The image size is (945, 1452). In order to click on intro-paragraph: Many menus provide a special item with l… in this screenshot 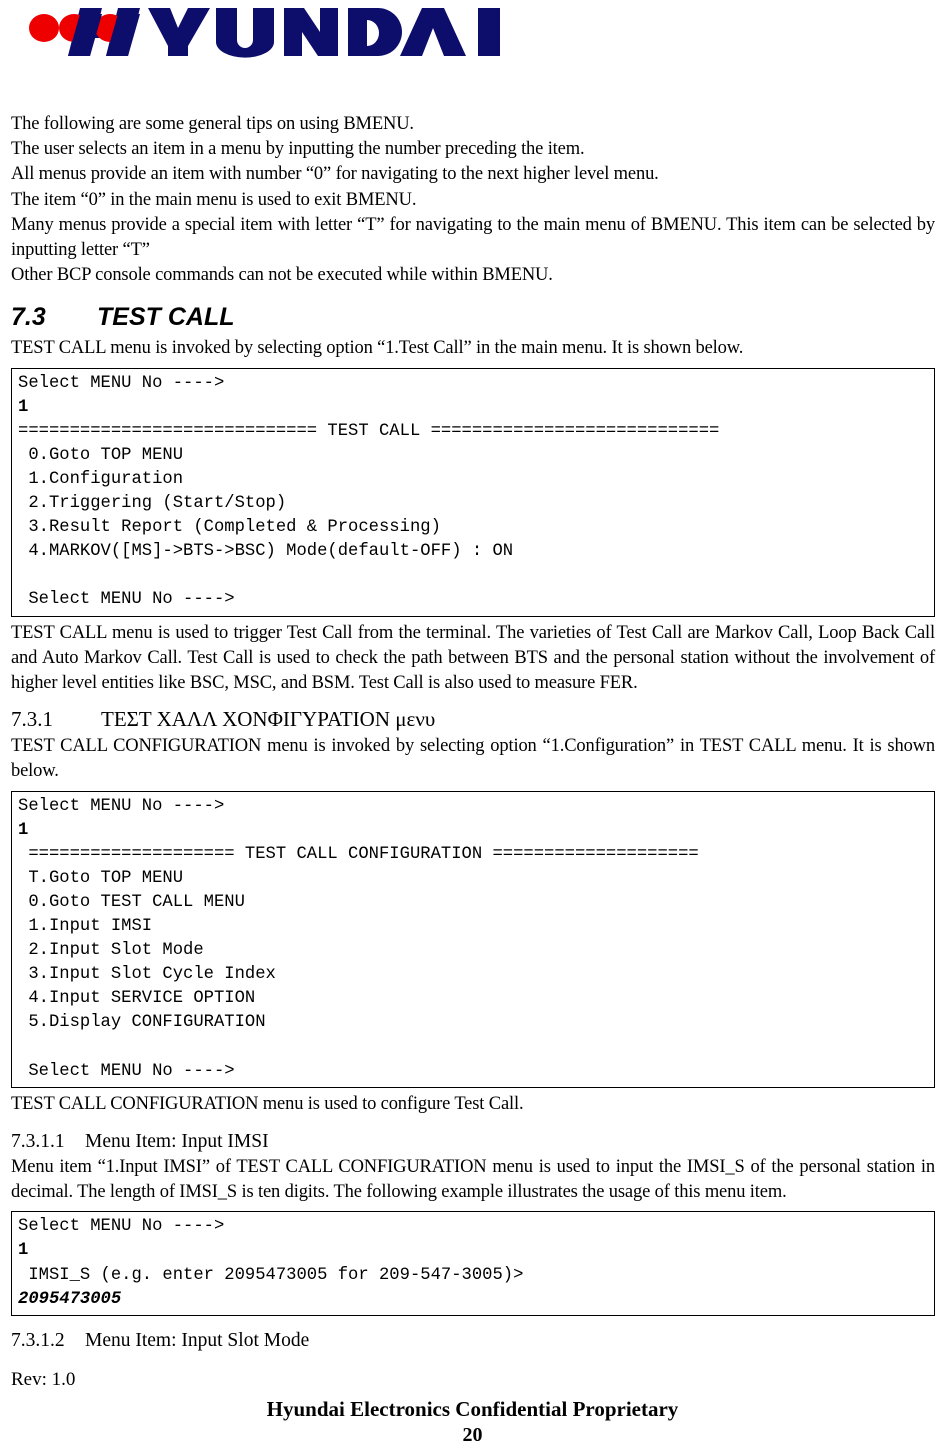, I will do `click(473, 237)`.